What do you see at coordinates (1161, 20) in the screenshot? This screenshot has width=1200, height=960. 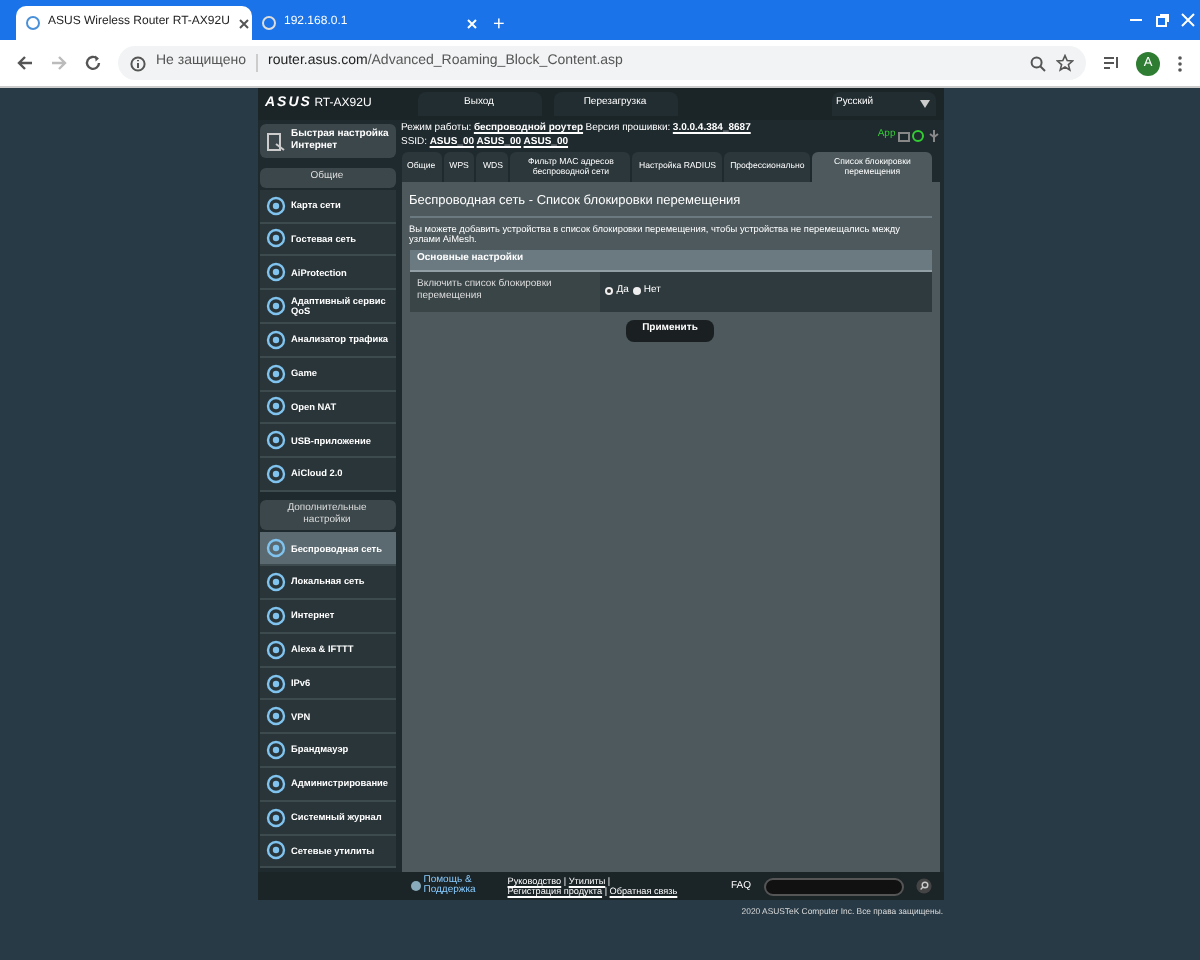 I see `restore-icon` at bounding box center [1161, 20].